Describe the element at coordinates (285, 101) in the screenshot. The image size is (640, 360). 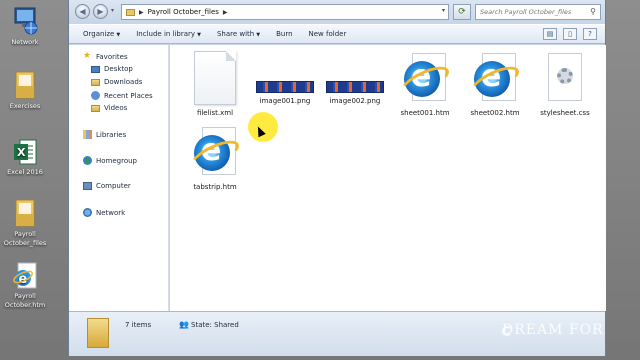
I see `file-name: image001.png` at that location.